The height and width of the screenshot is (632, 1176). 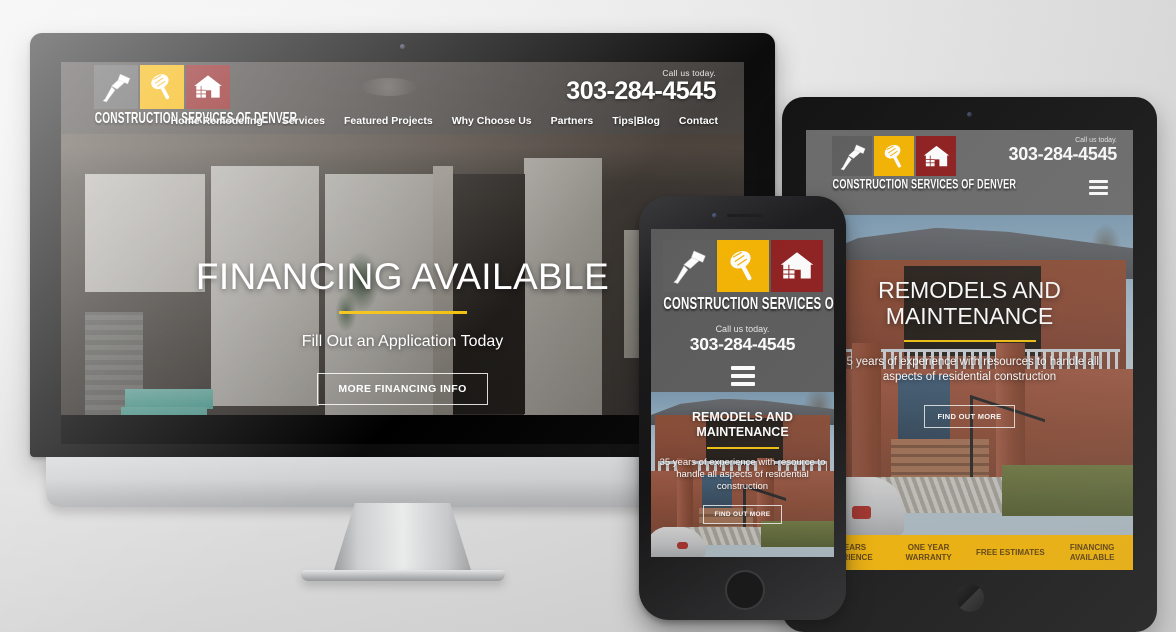 What do you see at coordinates (492, 121) in the screenshot?
I see `nav-item-why-choose-us: Why Choose Us` at bounding box center [492, 121].